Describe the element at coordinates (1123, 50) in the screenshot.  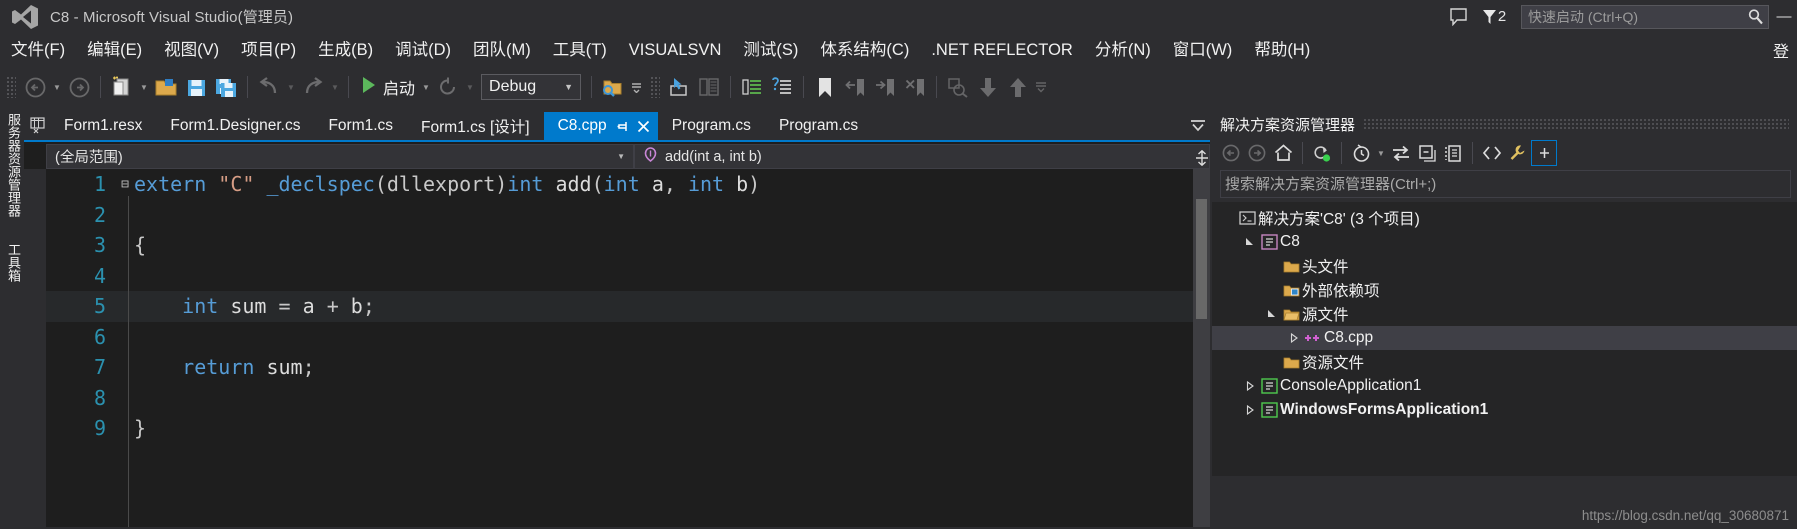
I see `menu-item-analyze: 分析(N)` at that location.